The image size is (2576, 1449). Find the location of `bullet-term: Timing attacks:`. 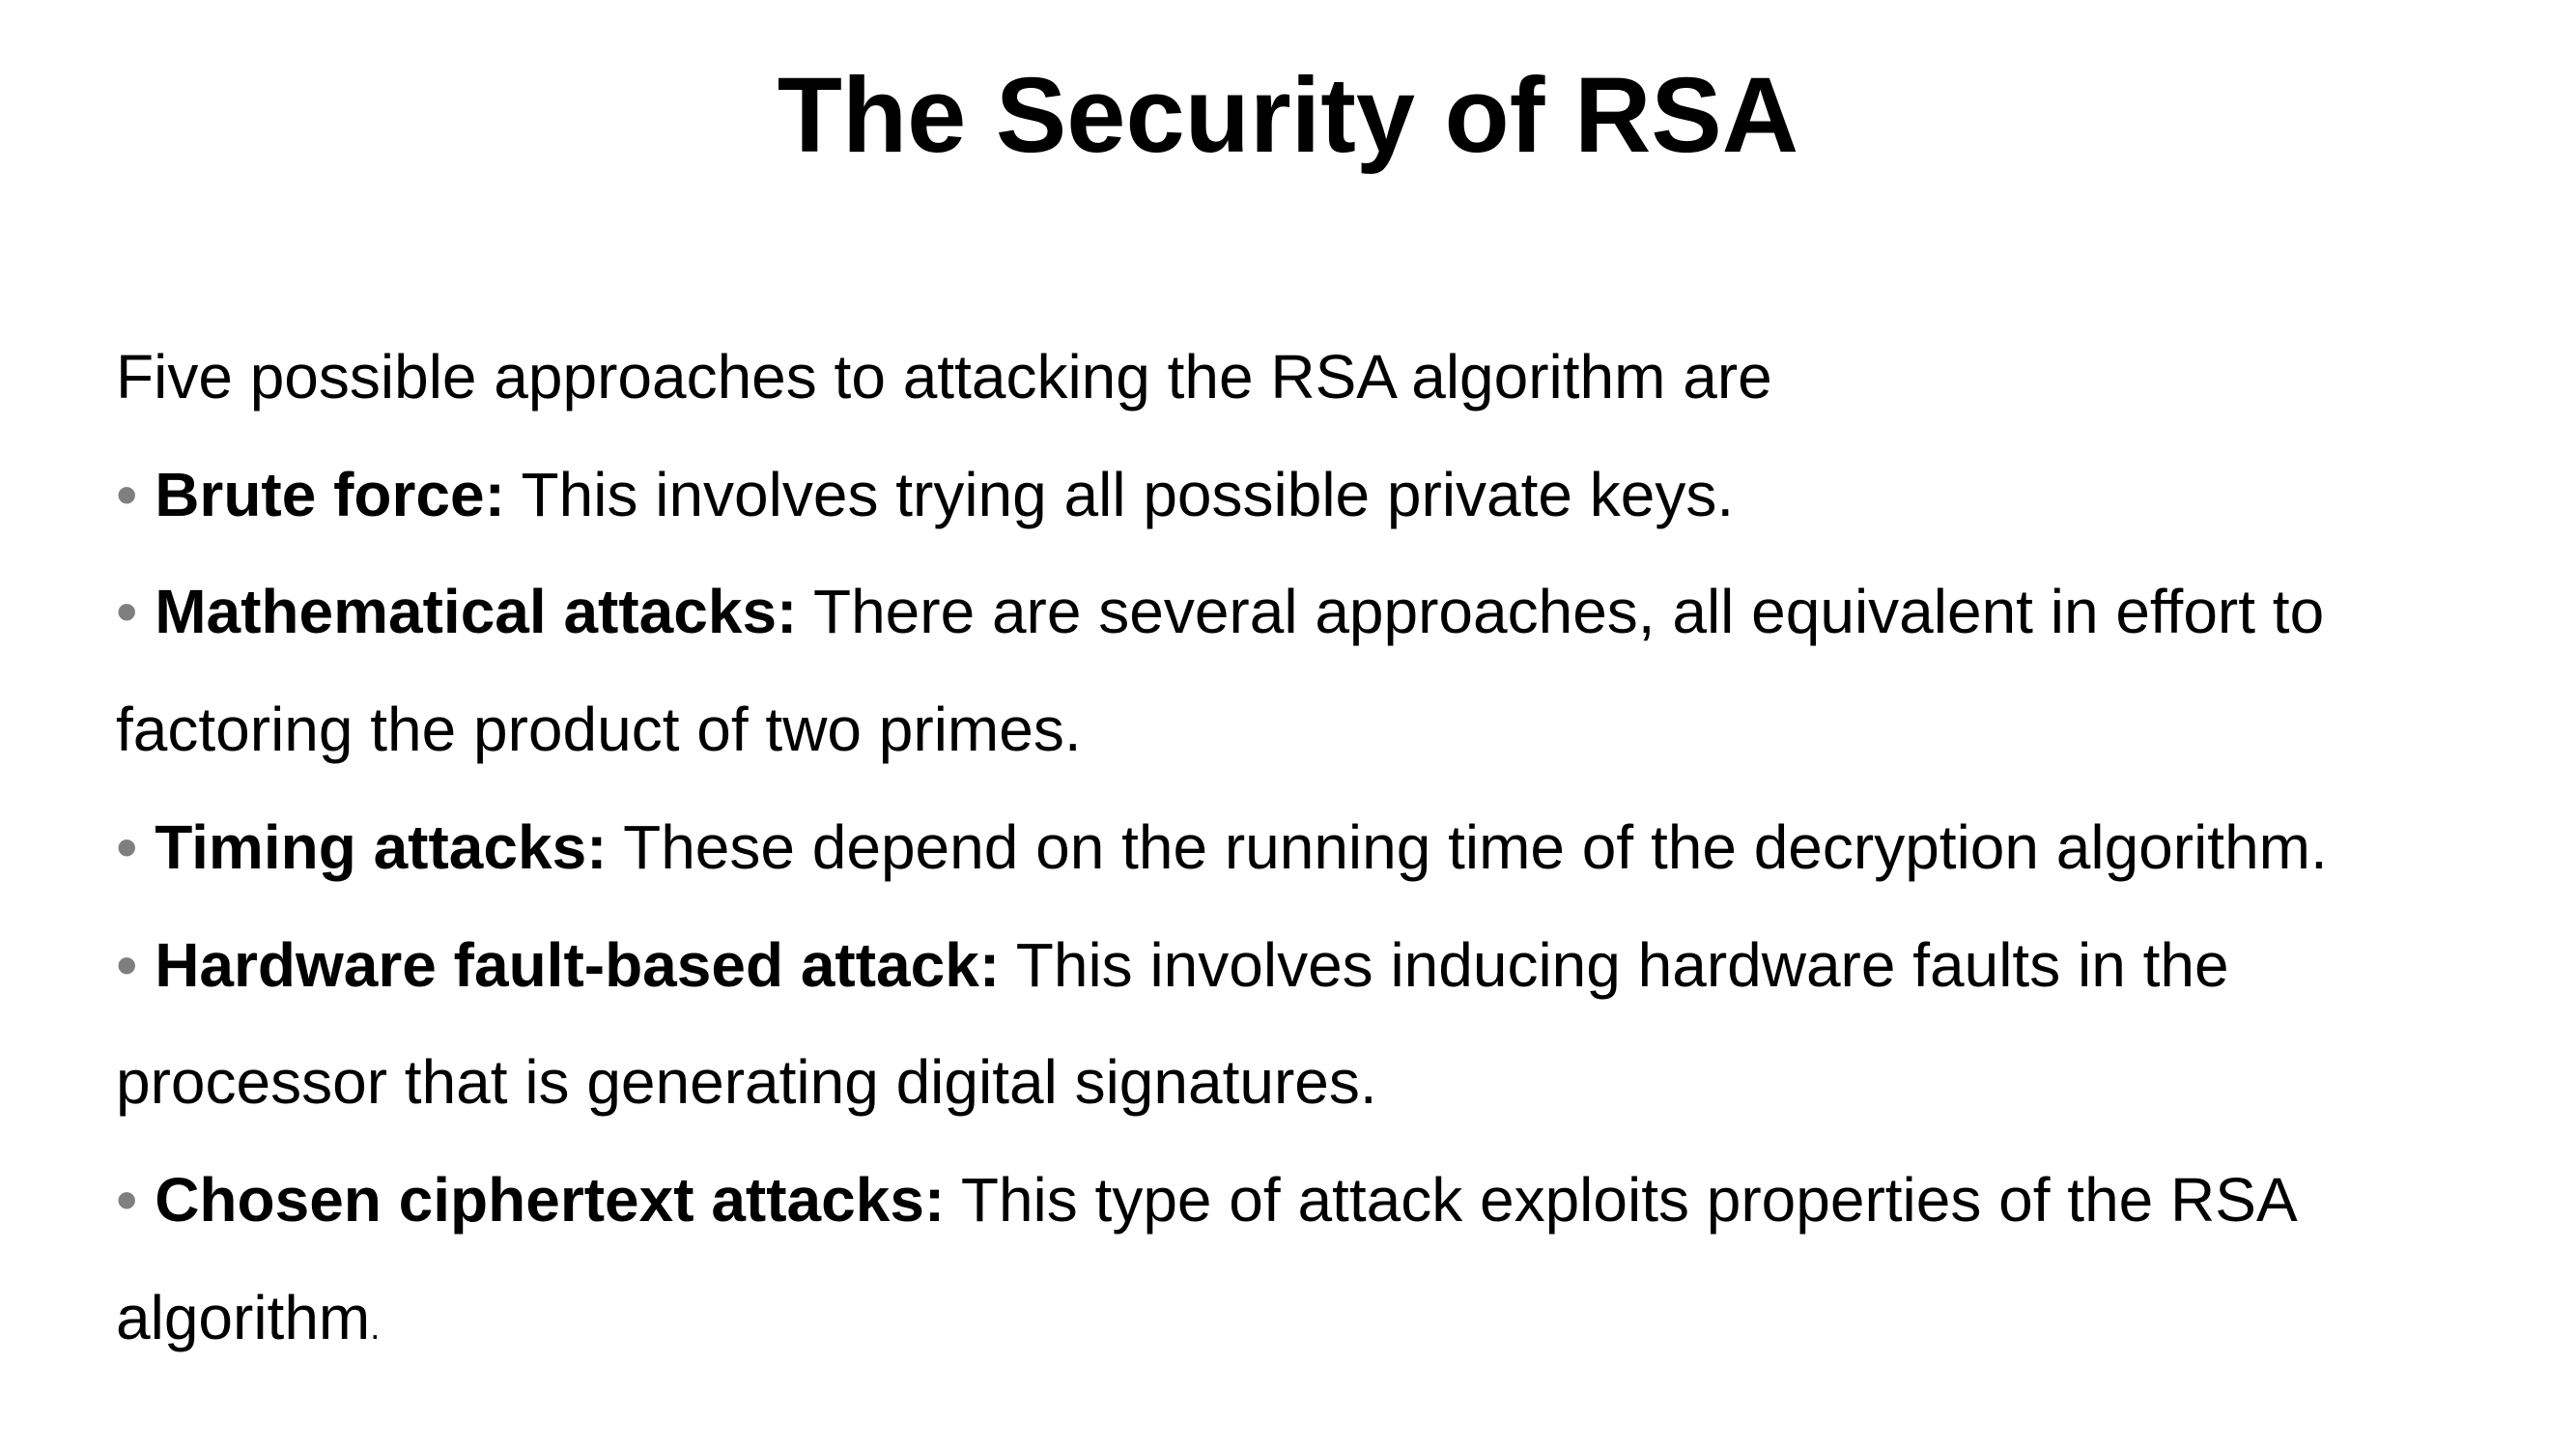

bullet-term: Timing attacks: is located at coordinates (381, 846).